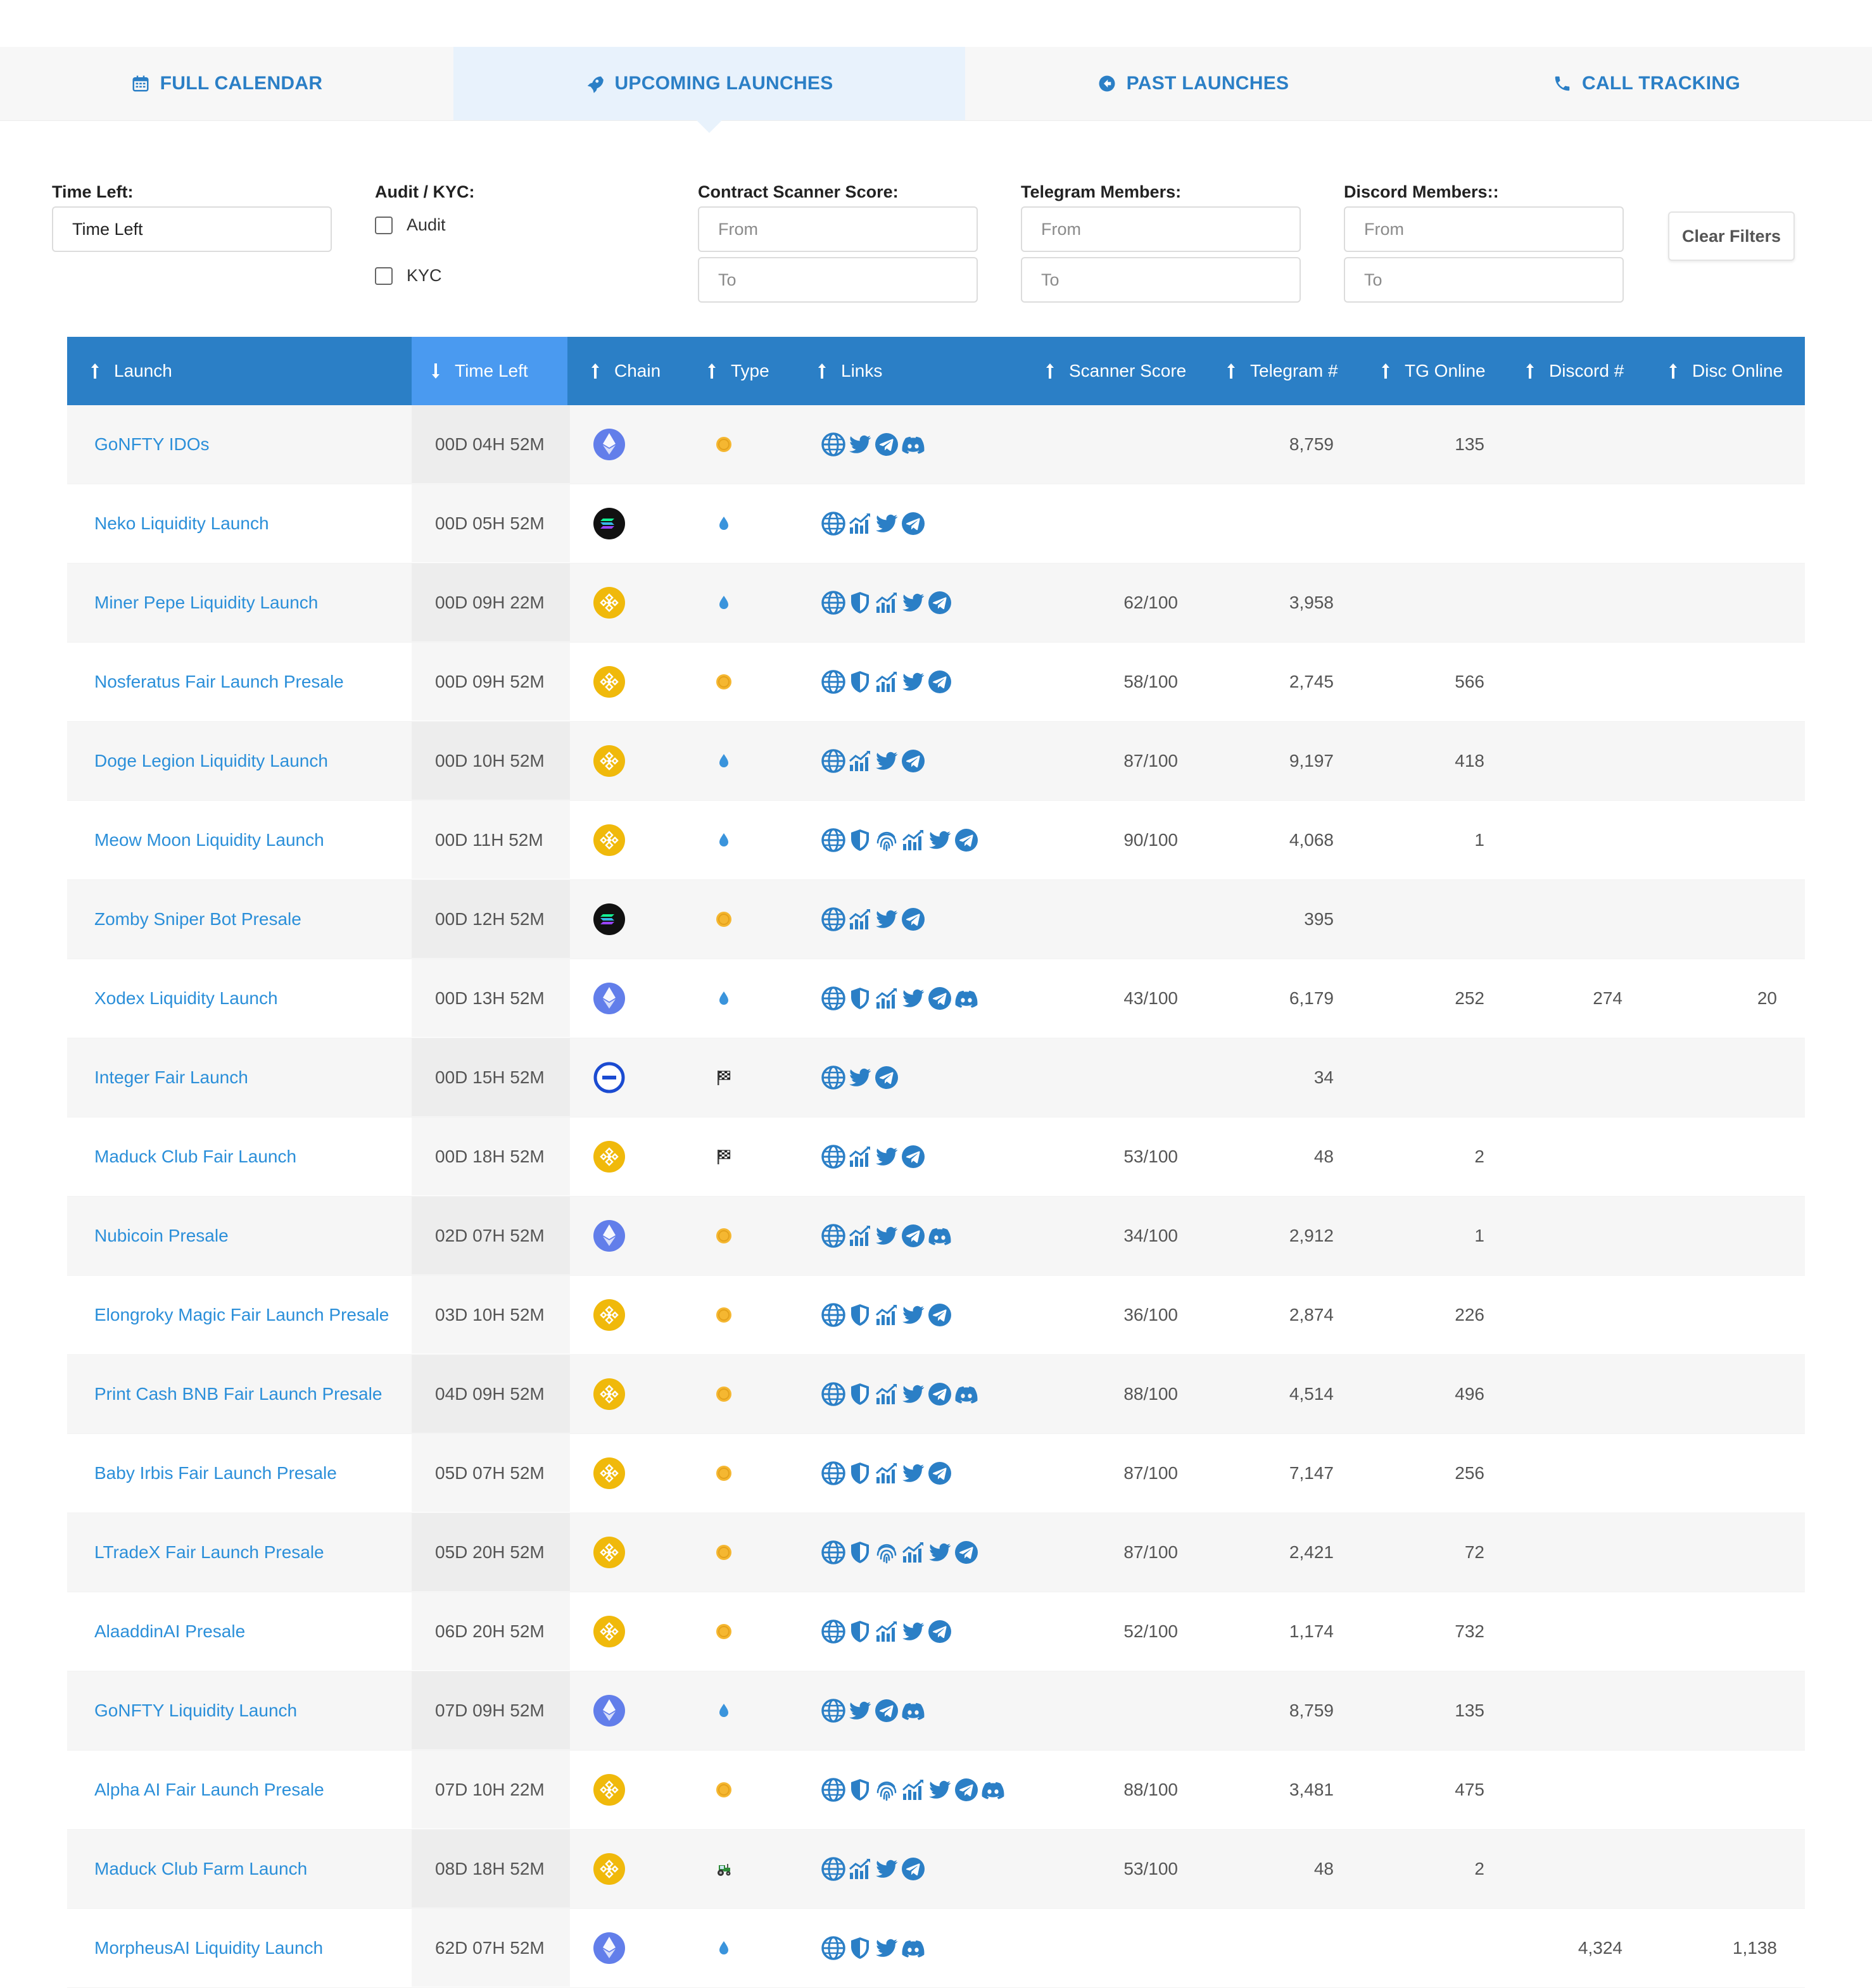 This screenshot has width=1872, height=1988. Describe the element at coordinates (489, 371) in the screenshot. I see `column-header-time-left: Time Left` at that location.